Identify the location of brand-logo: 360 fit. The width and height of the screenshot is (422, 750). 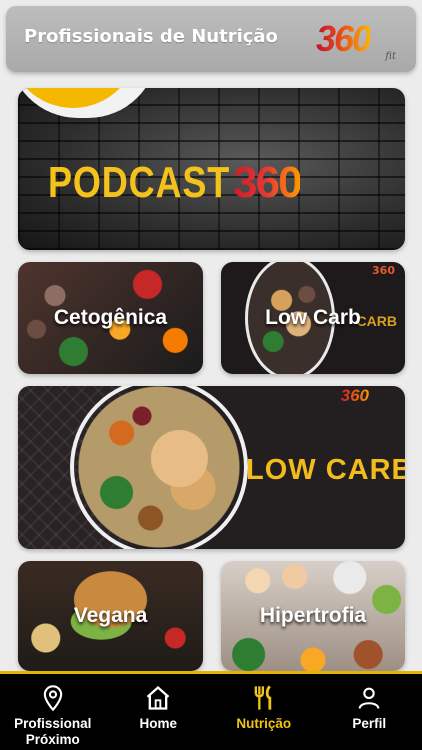
(356, 41).